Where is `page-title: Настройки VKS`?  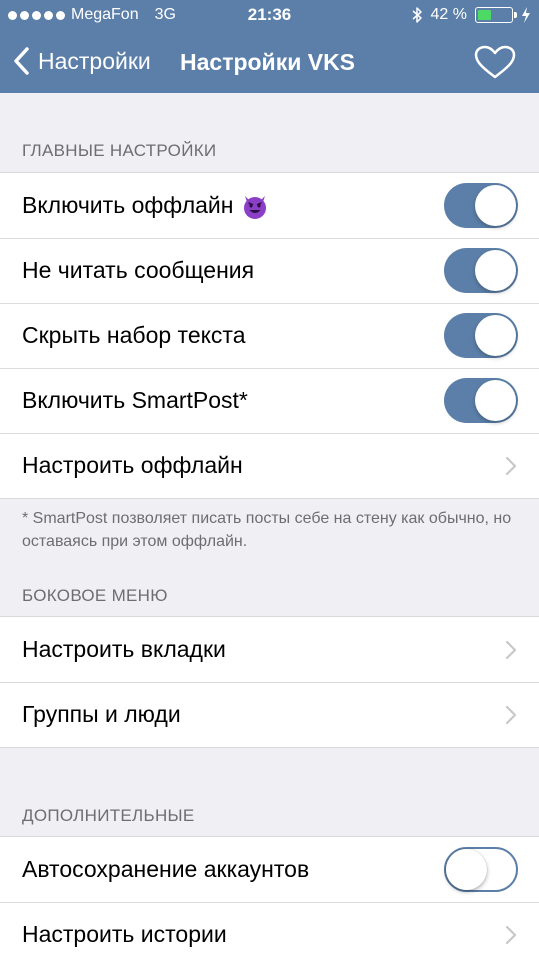
page-title: Настройки VKS is located at coordinates (268, 62).